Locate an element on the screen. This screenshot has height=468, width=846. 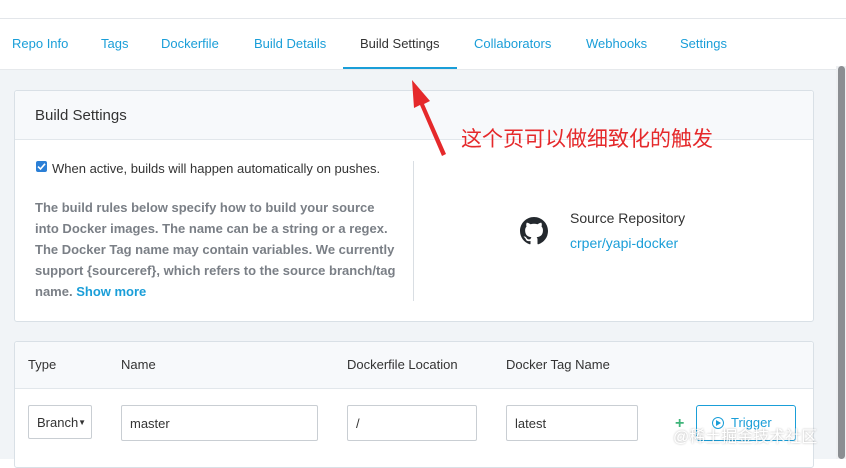
tab-tags: Tags is located at coordinates (114, 43).